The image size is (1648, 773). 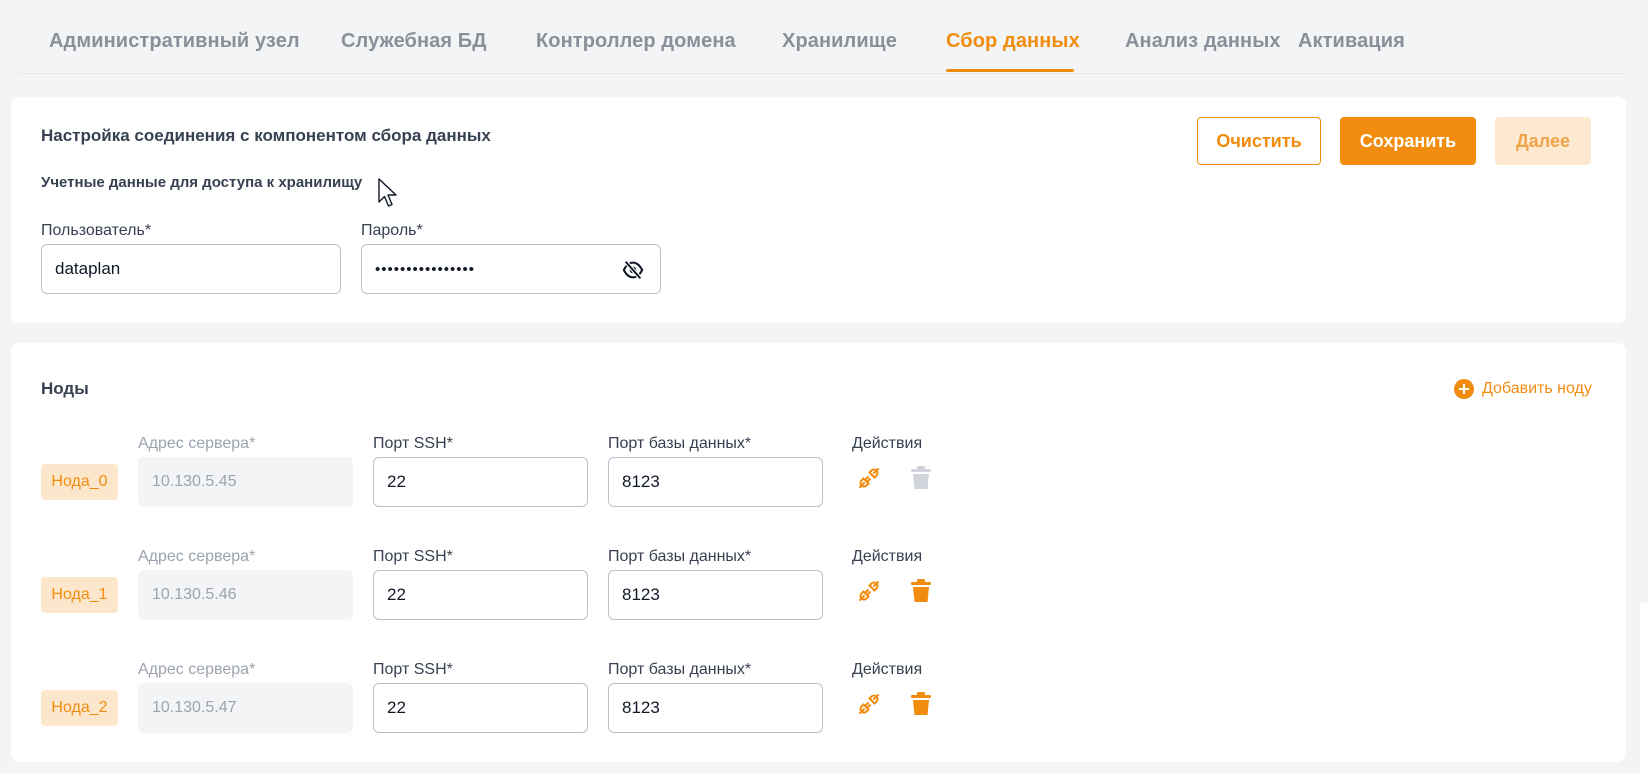 I want to click on address-value: 10.130.5.47, so click(x=194, y=707).